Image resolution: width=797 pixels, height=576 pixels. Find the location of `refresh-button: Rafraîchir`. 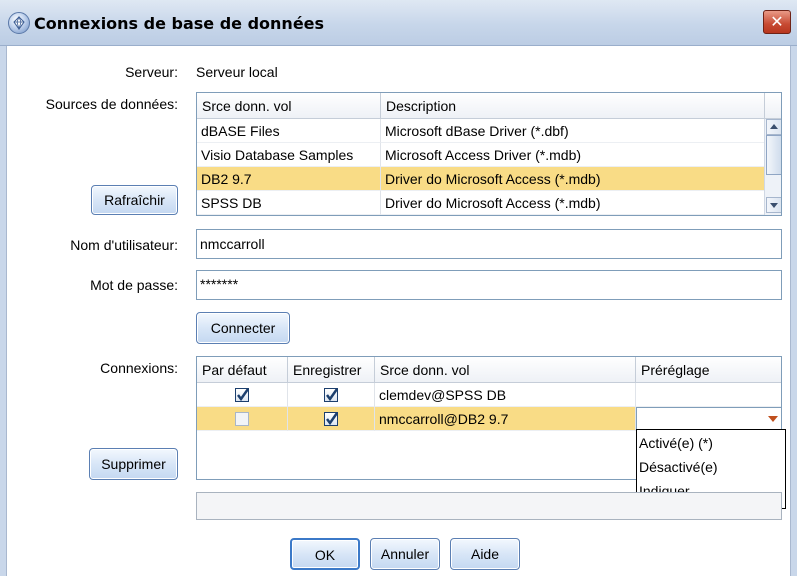

refresh-button: Rafraîchir is located at coordinates (134, 200).